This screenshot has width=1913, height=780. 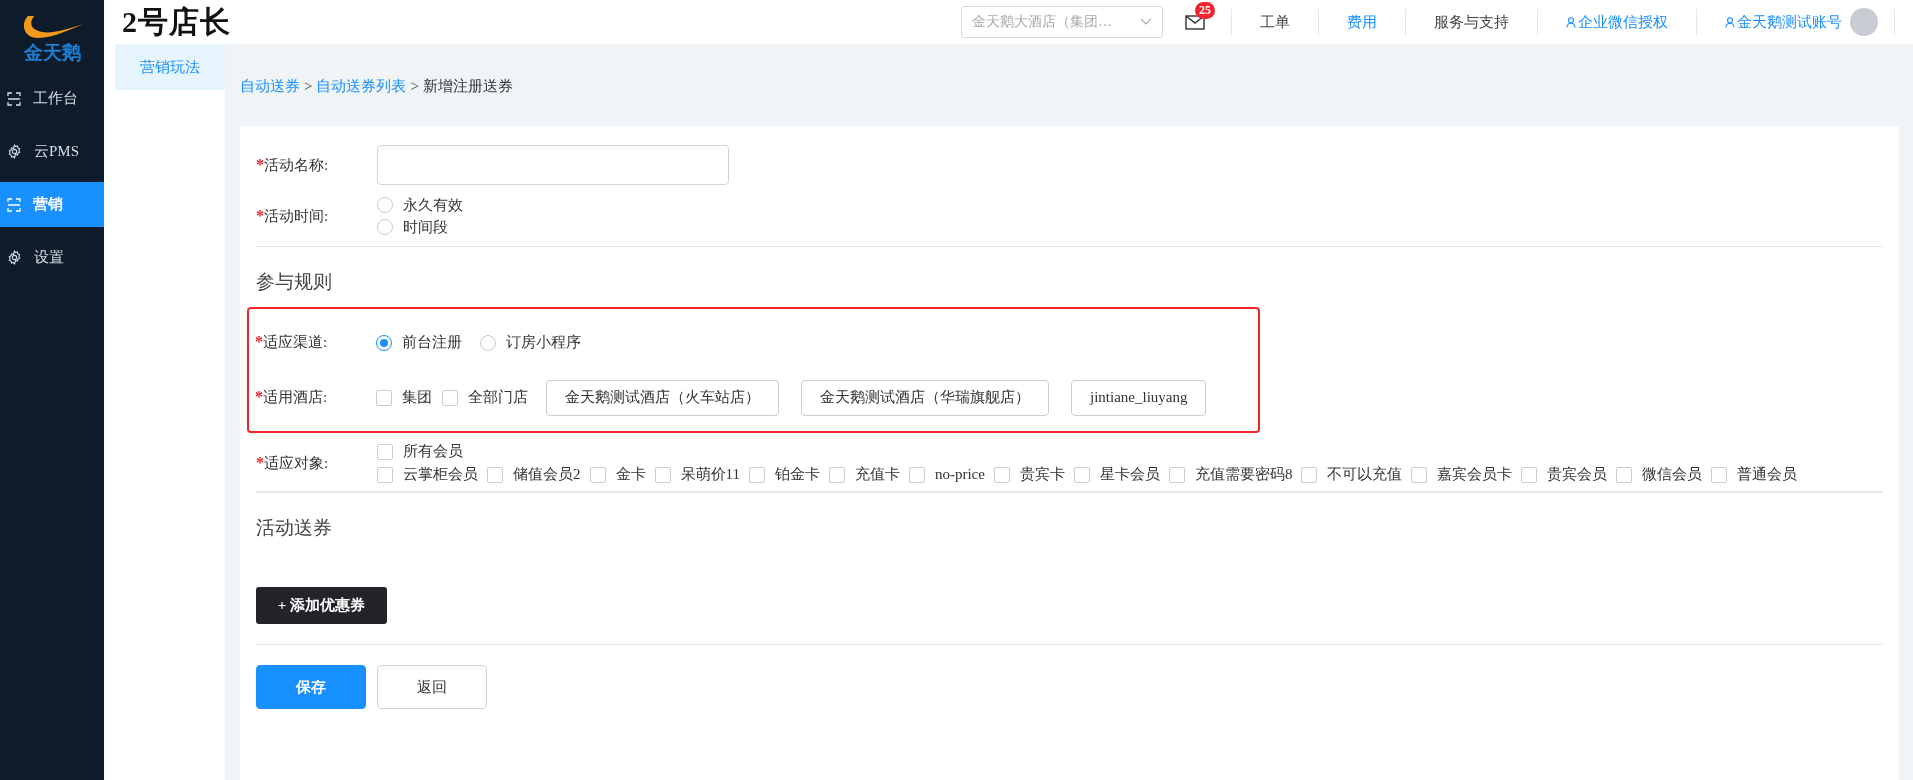 What do you see at coordinates (1042, 474) in the screenshot?
I see `option-label: 贵宾卡` at bounding box center [1042, 474].